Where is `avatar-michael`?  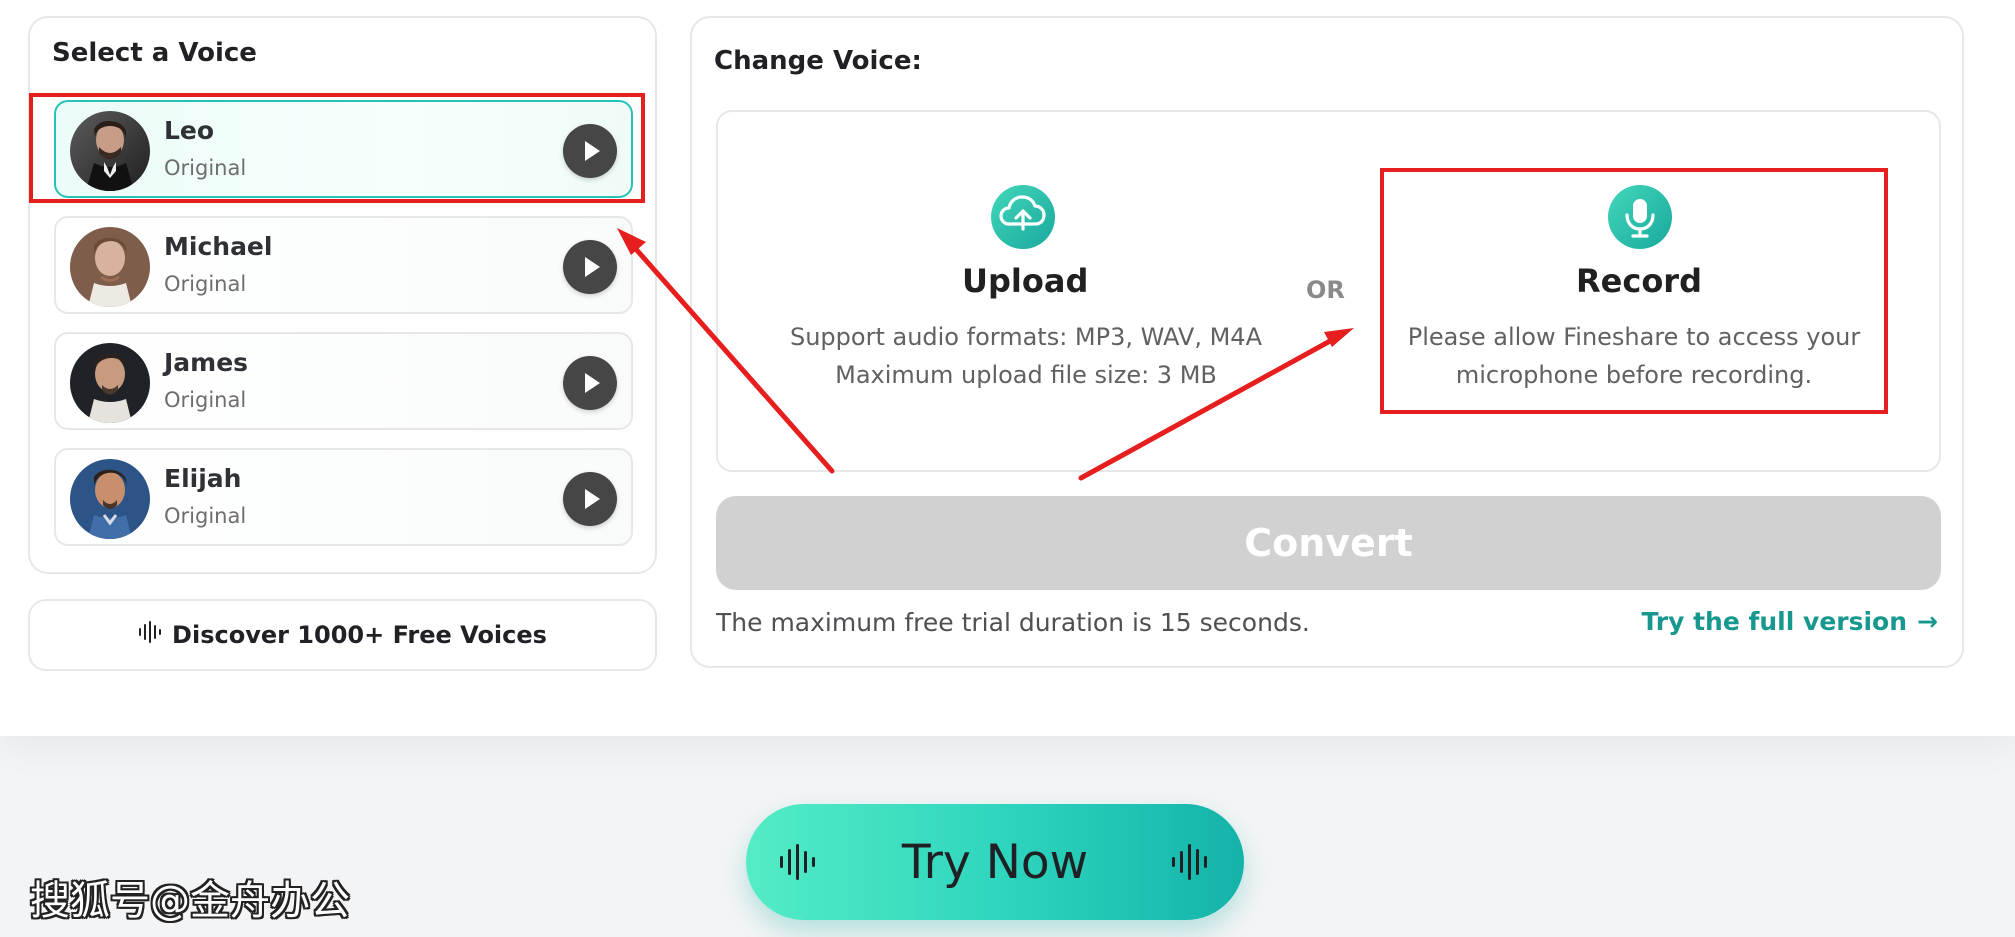
avatar-michael is located at coordinates (110, 267).